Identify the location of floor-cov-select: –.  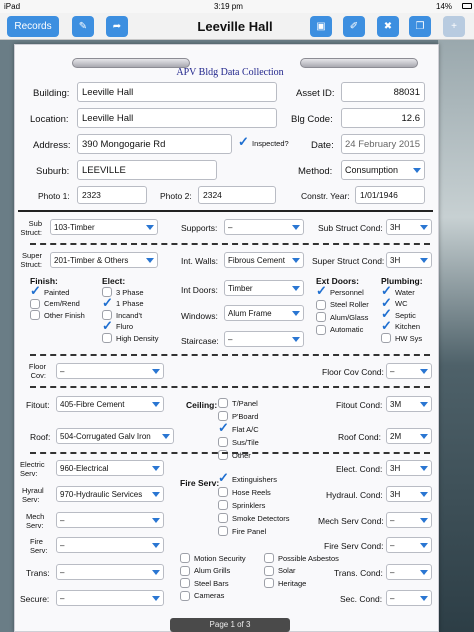
(110, 371).